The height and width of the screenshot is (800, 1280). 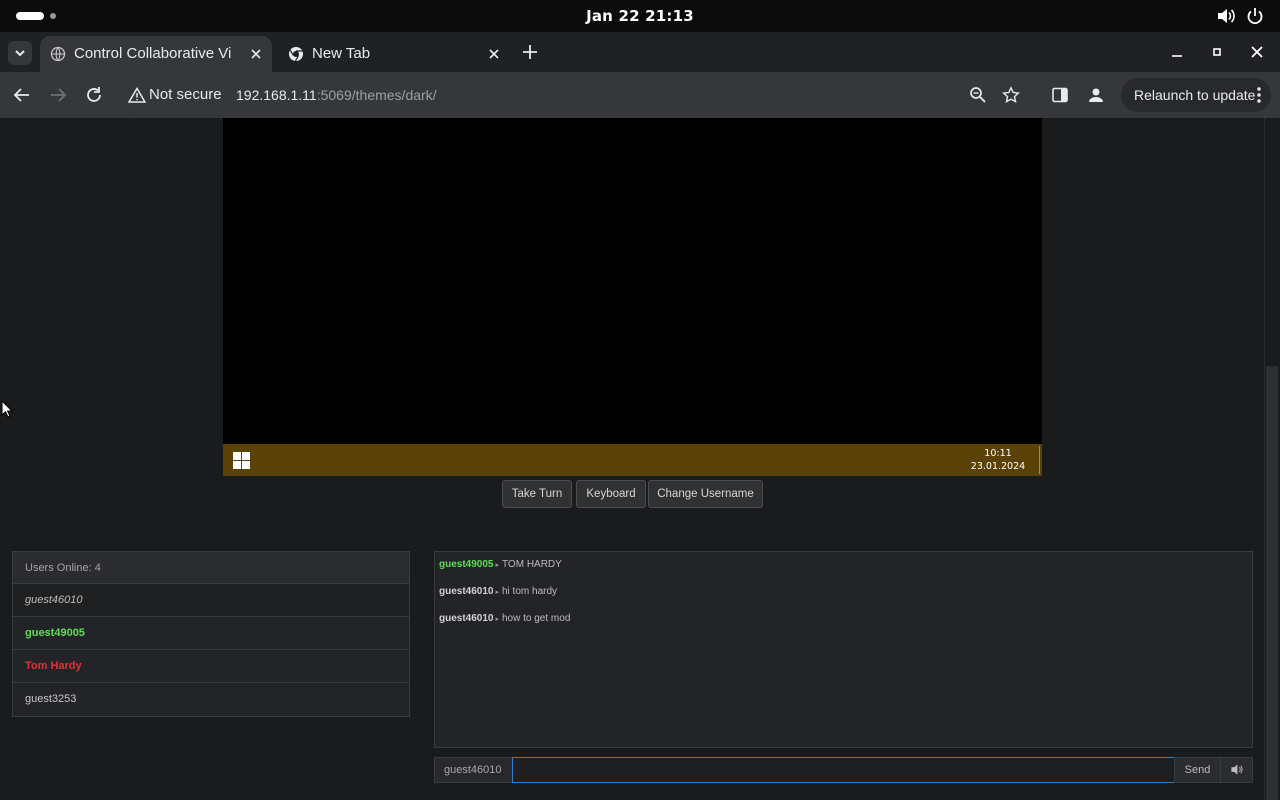 I want to click on user-list-item: guest46010, so click(x=211, y=600).